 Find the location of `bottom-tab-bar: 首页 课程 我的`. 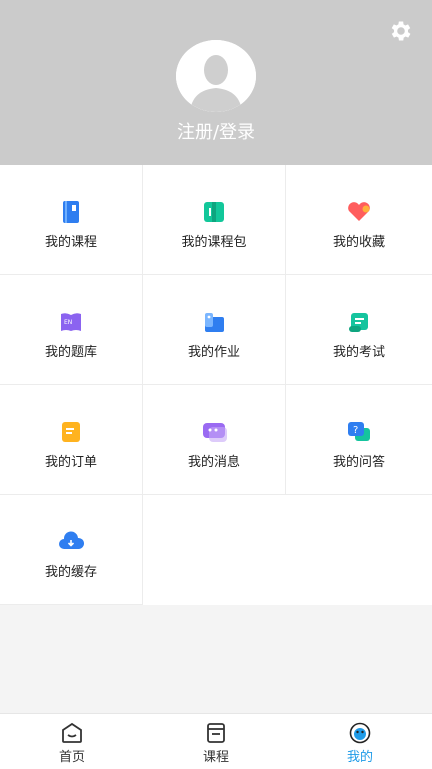

bottom-tab-bar: 首页 课程 我的 is located at coordinates (216, 741).